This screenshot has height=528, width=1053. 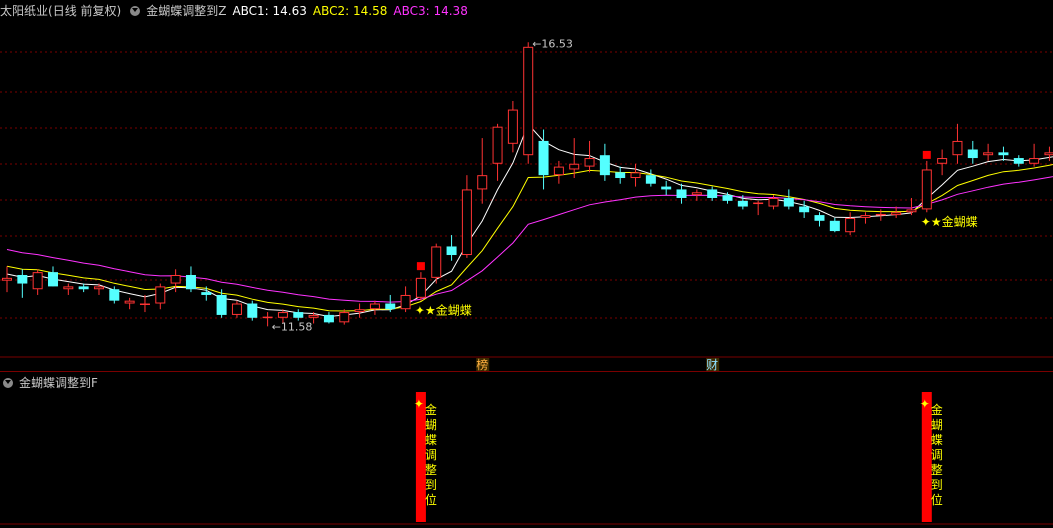 I want to click on low-price-label: ←11.58, so click(x=292, y=326).